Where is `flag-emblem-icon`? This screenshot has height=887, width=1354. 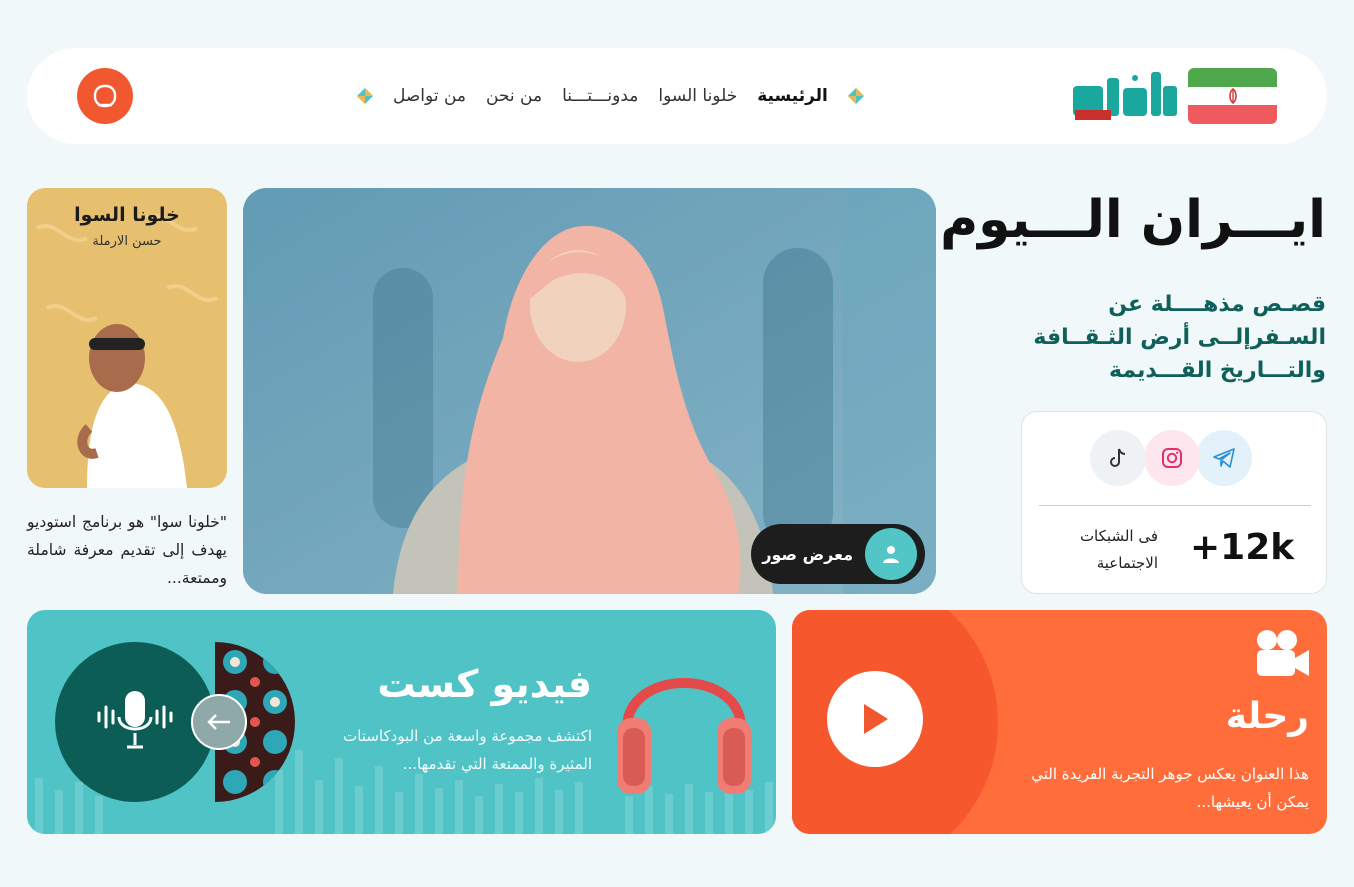 flag-emblem-icon is located at coordinates (1232, 95).